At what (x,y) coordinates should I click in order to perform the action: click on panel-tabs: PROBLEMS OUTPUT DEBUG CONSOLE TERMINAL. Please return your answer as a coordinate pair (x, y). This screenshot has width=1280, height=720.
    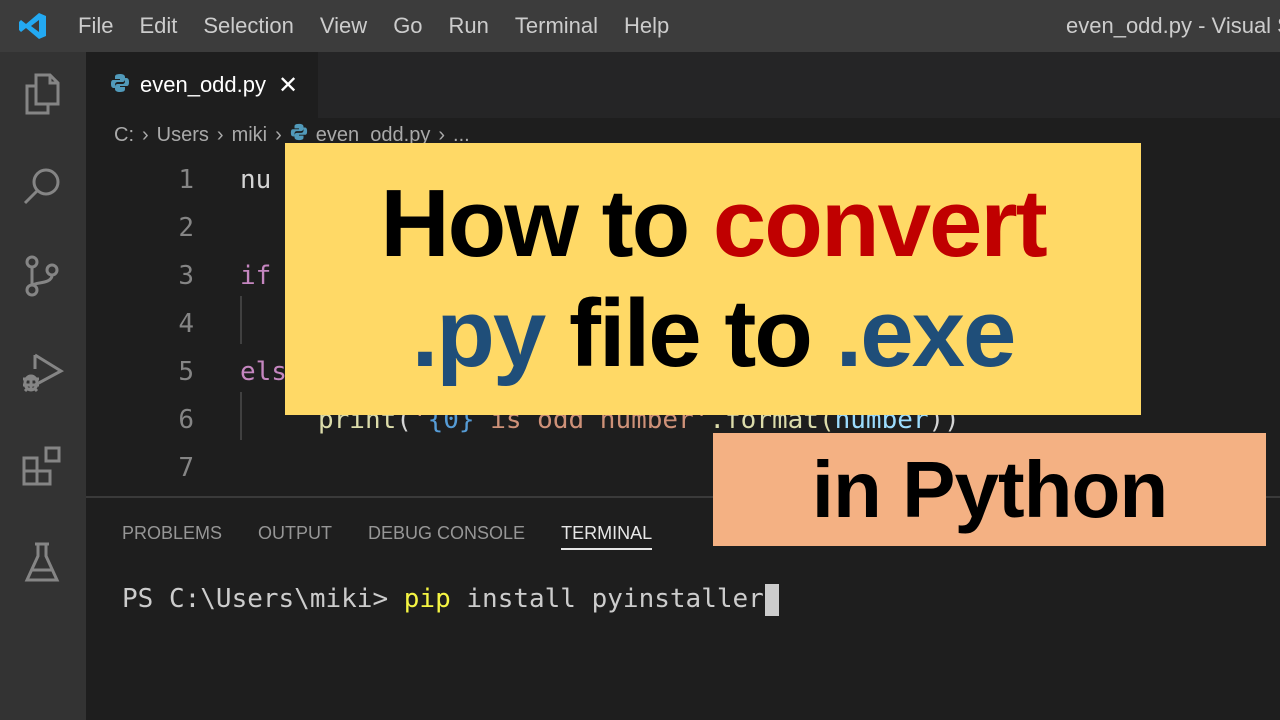
    Looking at the image, I should click on (405, 534).